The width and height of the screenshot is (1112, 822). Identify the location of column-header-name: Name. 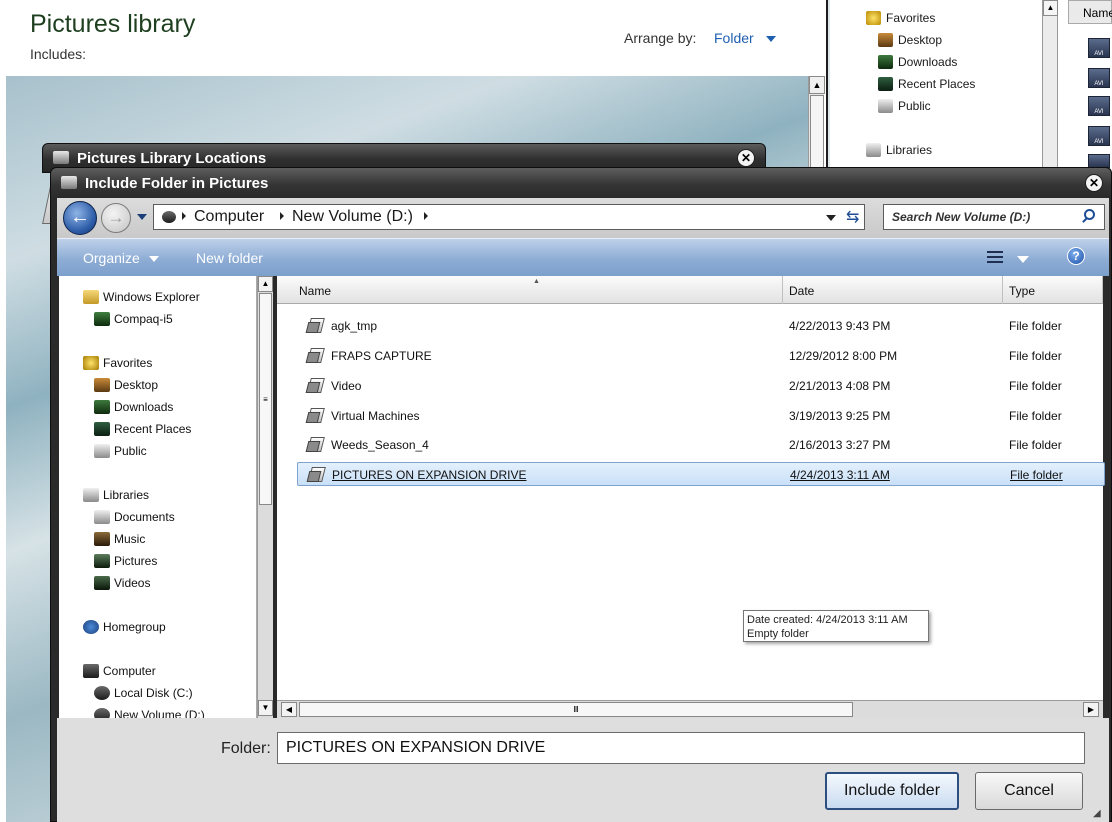
(530, 290).